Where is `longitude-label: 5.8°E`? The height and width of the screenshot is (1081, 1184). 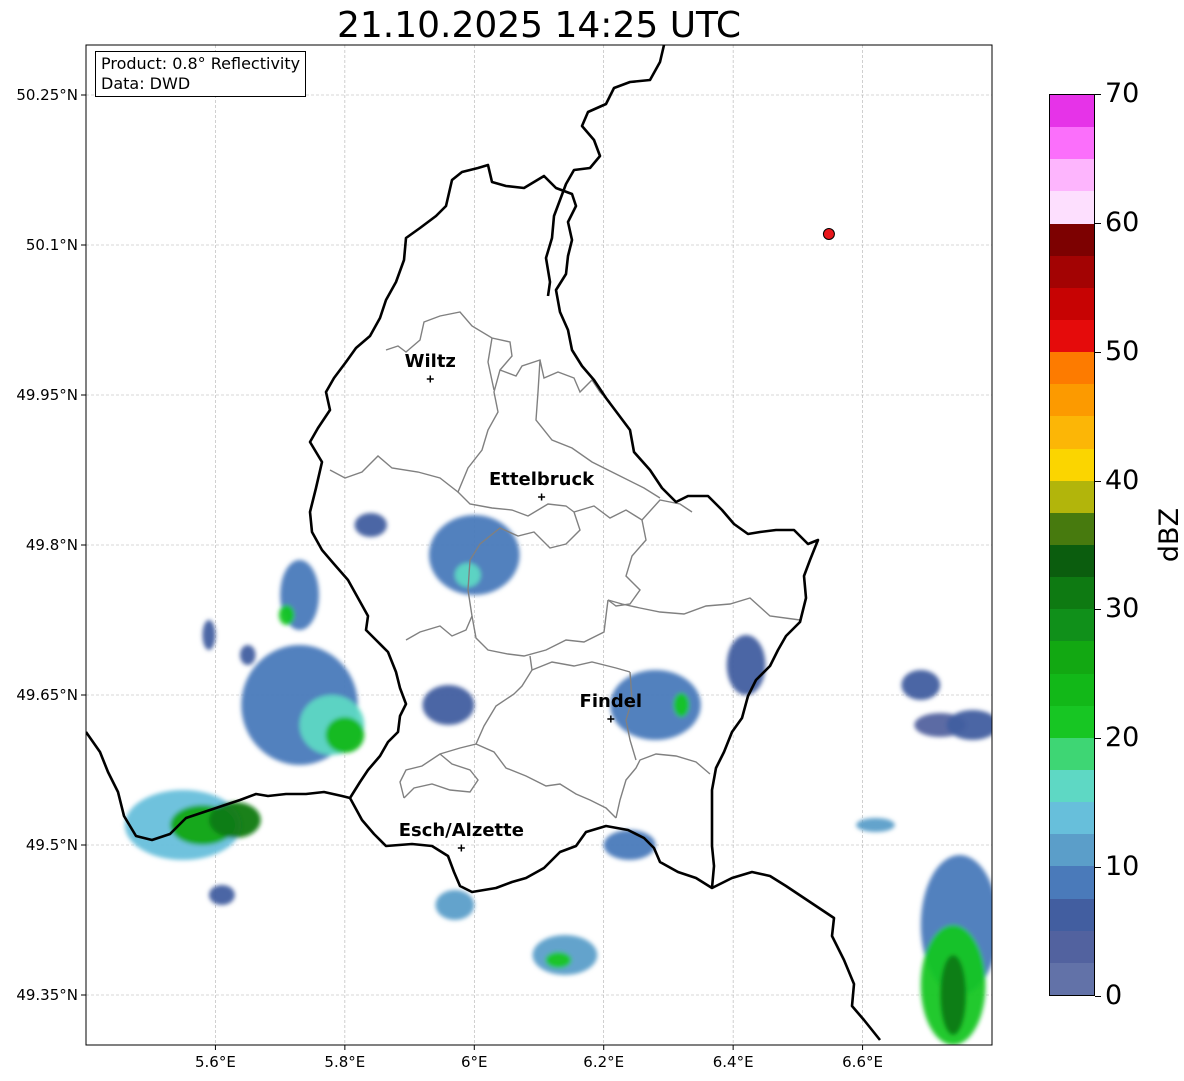
longitude-label: 5.8°E is located at coordinates (345, 1062).